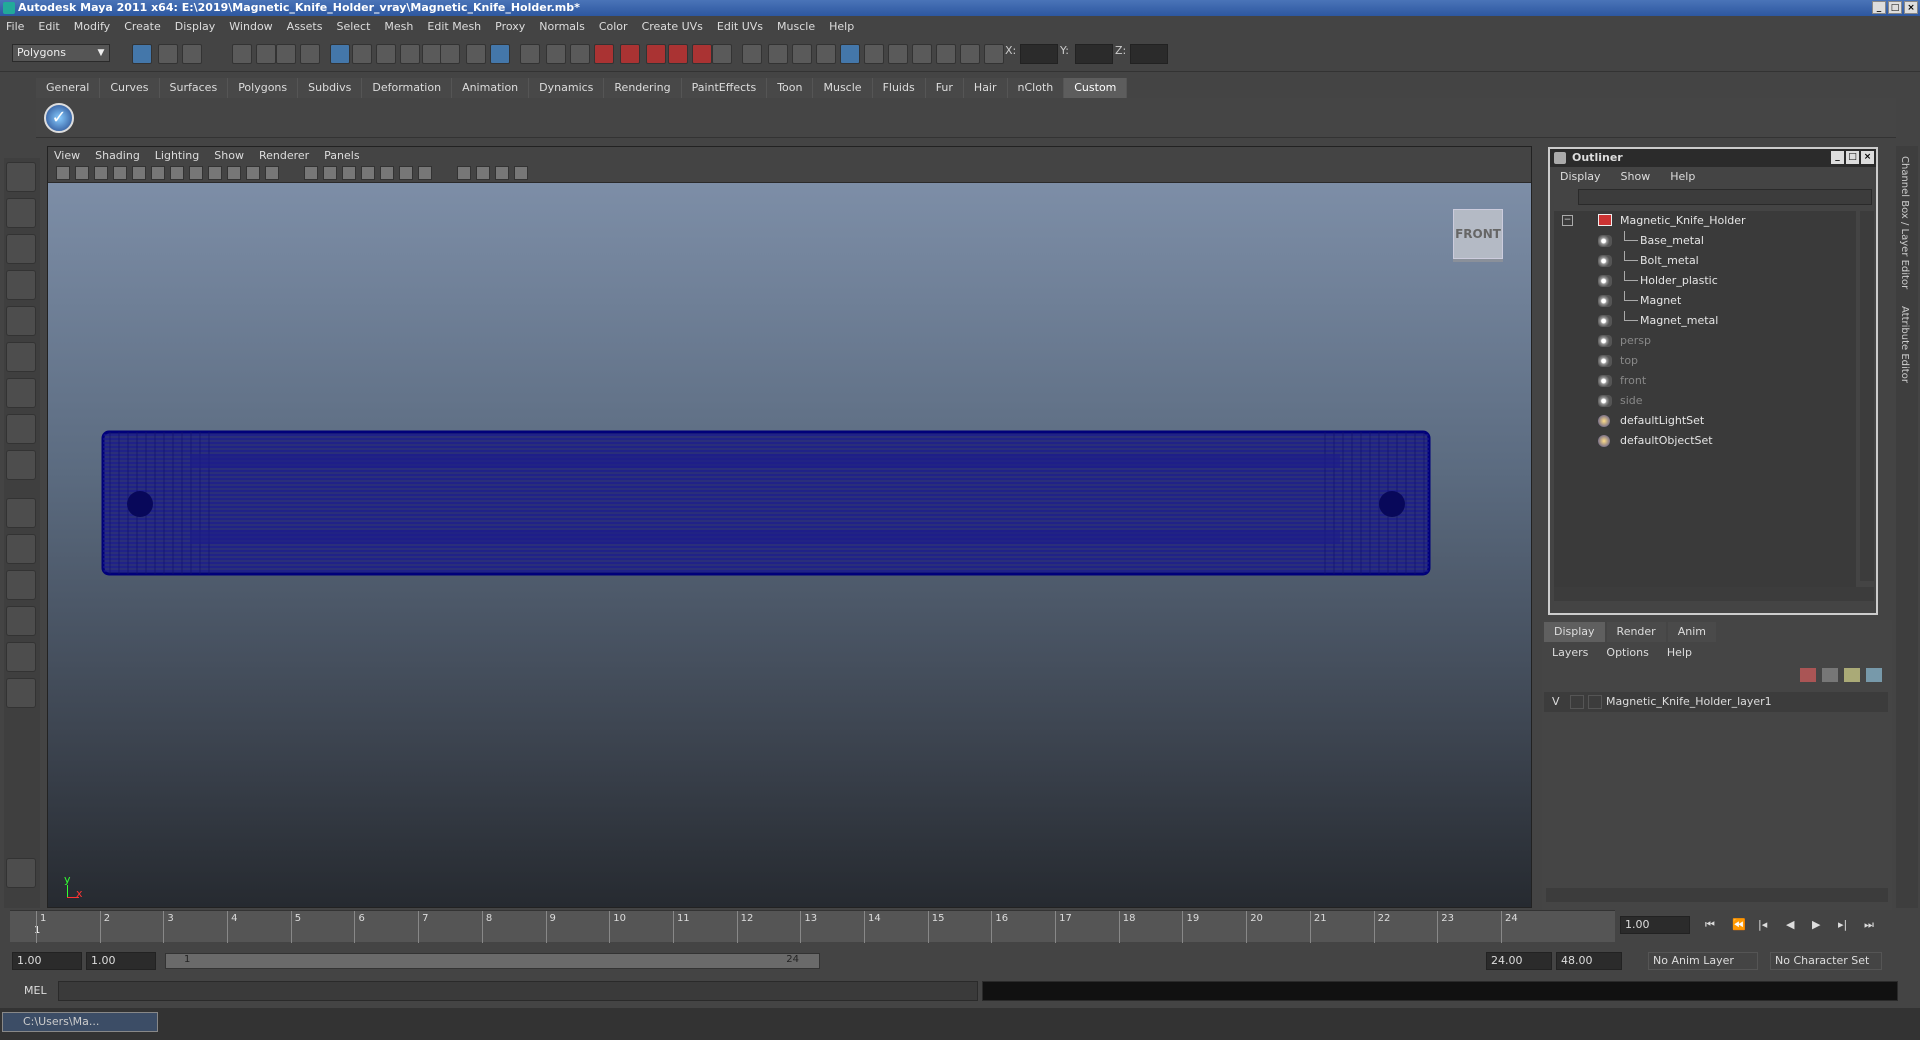  What do you see at coordinates (1845, 925) in the screenshot?
I see `step-forward-frame-icon: ▸|` at bounding box center [1845, 925].